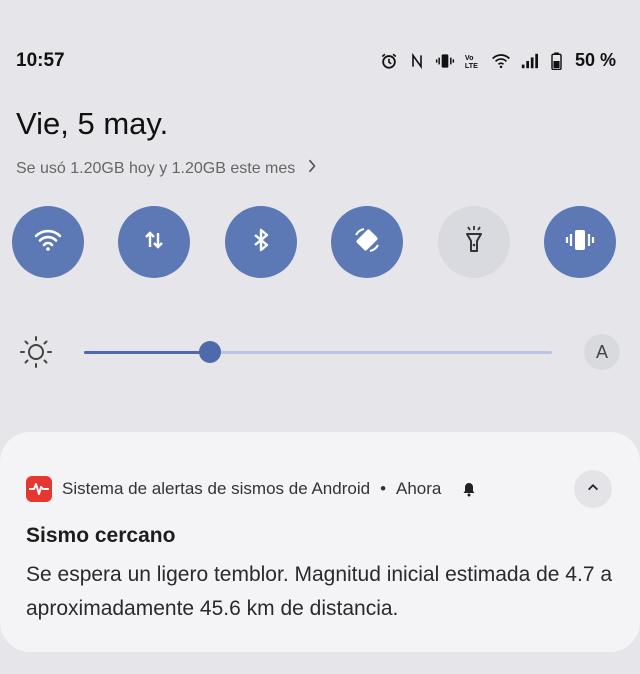  Describe the element at coordinates (529, 61) in the screenshot. I see `signal-icon` at that location.